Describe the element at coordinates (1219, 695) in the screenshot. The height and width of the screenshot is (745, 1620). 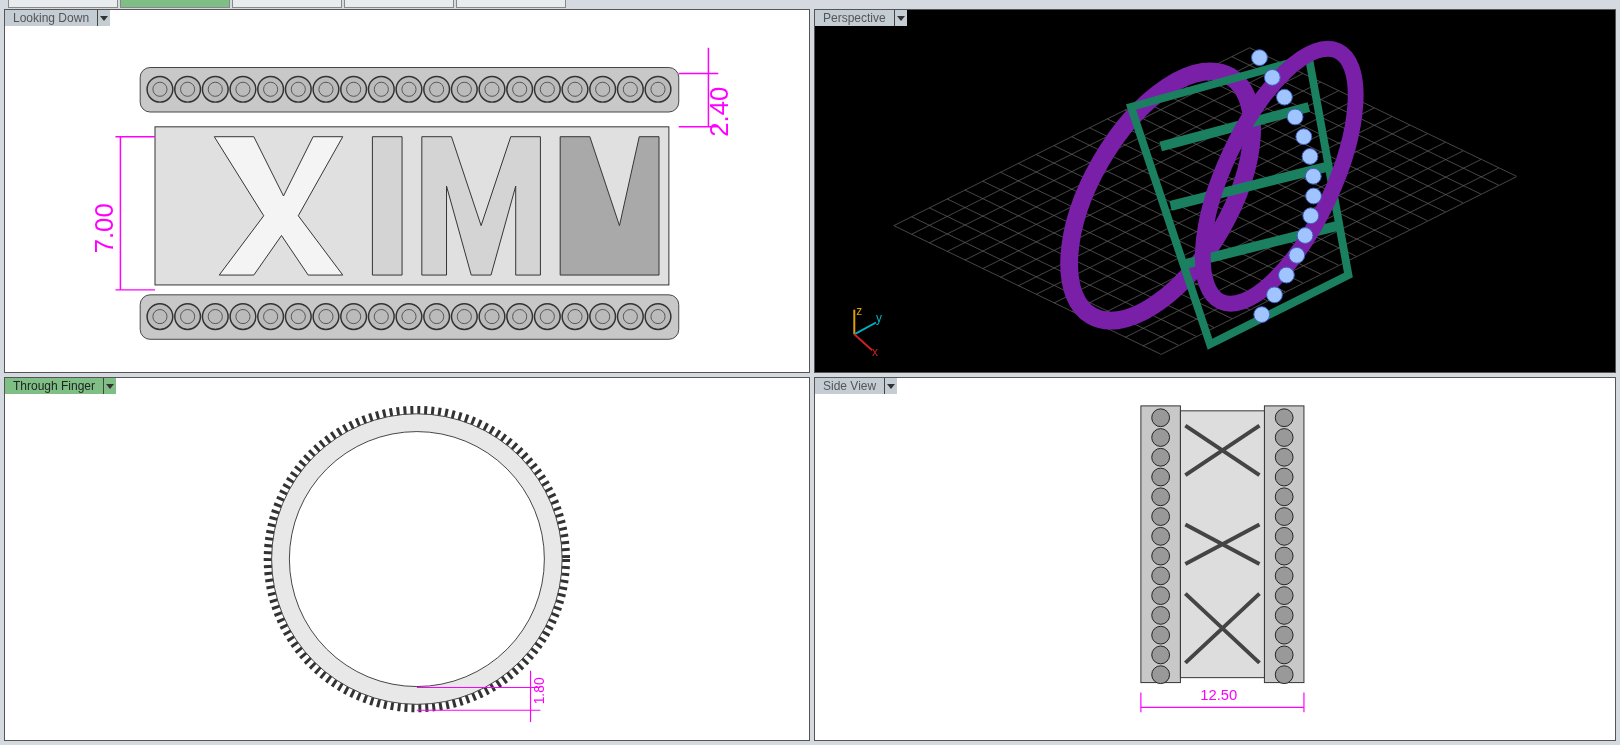
I see `dimension-label: 12.50` at that location.